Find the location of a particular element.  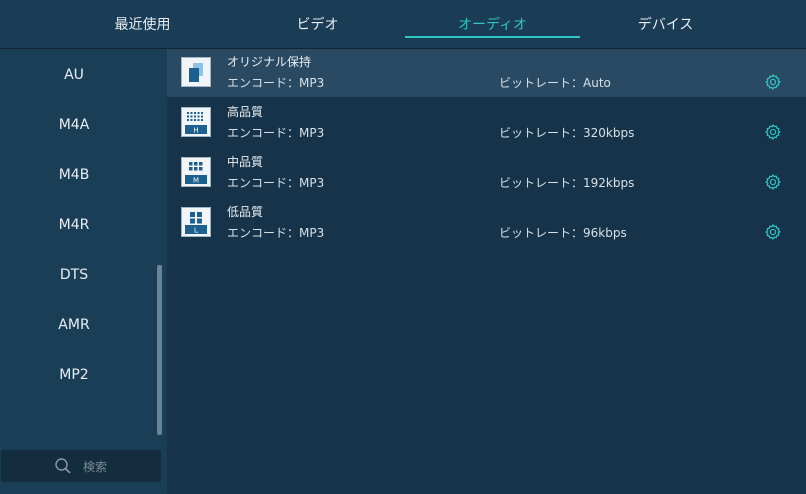

quality-badge-high: H is located at coordinates (195, 131).